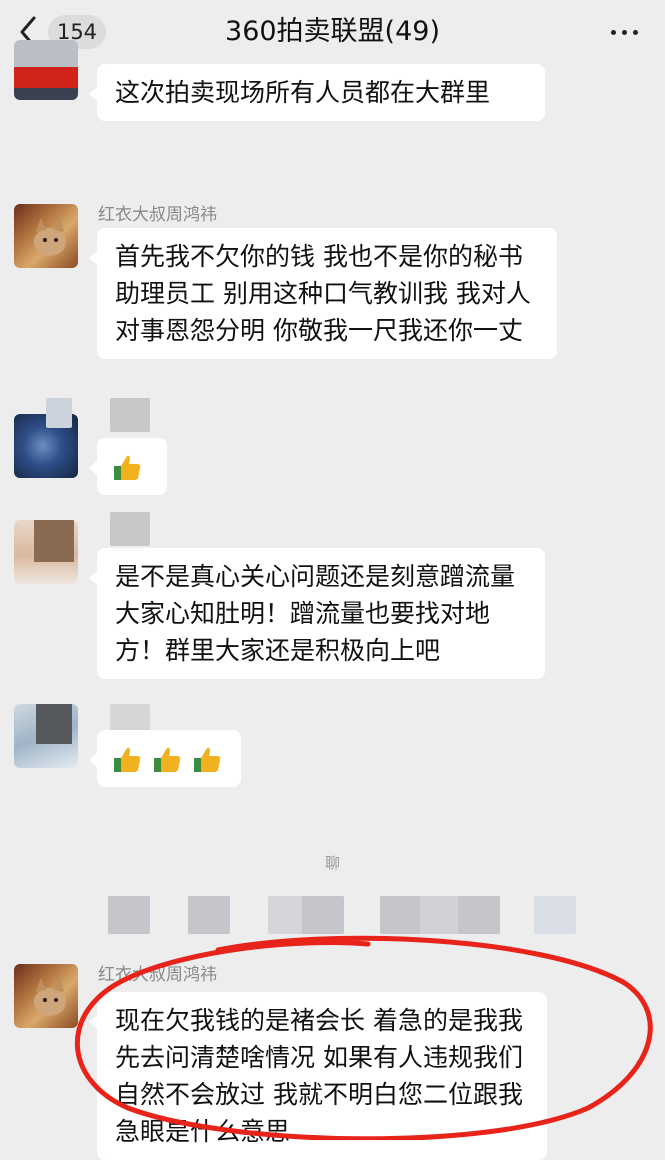 Image resolution: width=665 pixels, height=1160 pixels. What do you see at coordinates (332, 863) in the screenshot?
I see `system-divider: 聊` at bounding box center [332, 863].